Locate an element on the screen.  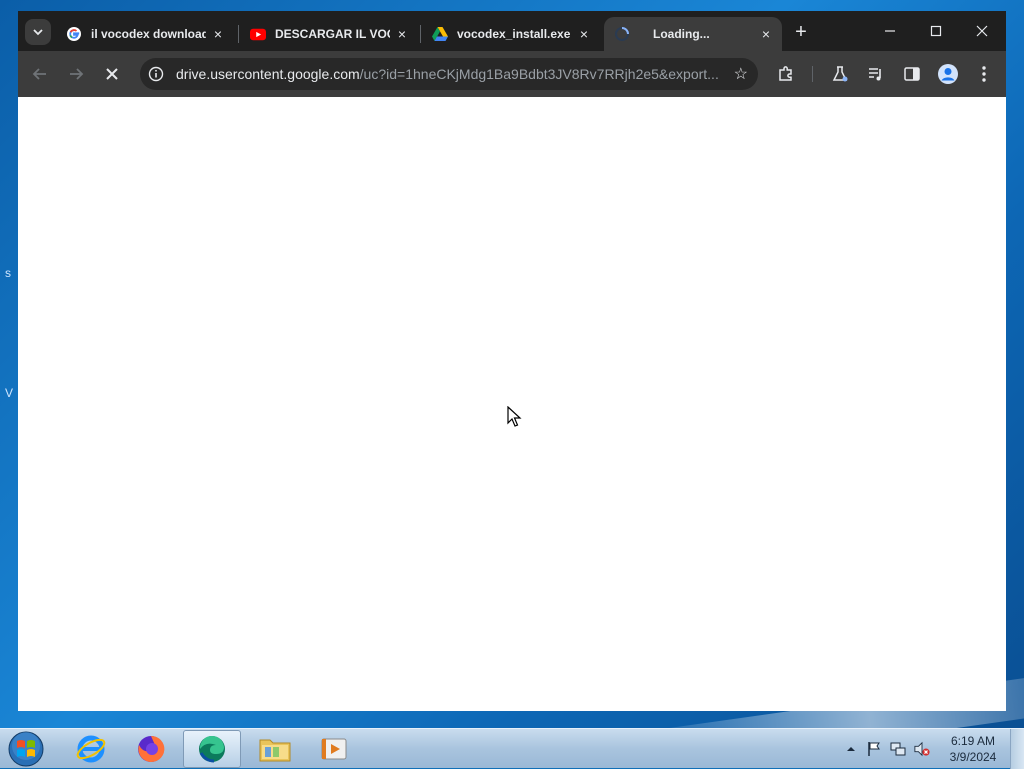
profile-button is located at coordinates (948, 74).